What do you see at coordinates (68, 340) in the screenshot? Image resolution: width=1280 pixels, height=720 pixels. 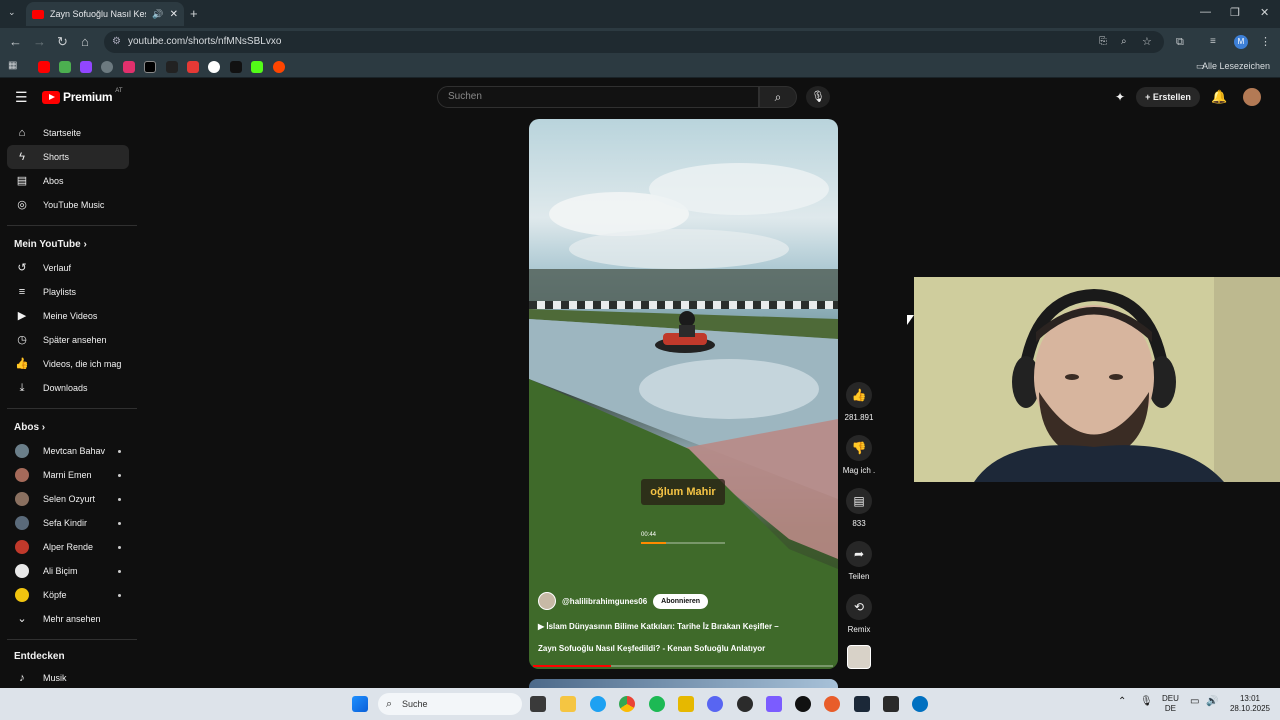 I see `sidebar-item-spaeter-ansehen: ◷ Später ansehen` at bounding box center [68, 340].